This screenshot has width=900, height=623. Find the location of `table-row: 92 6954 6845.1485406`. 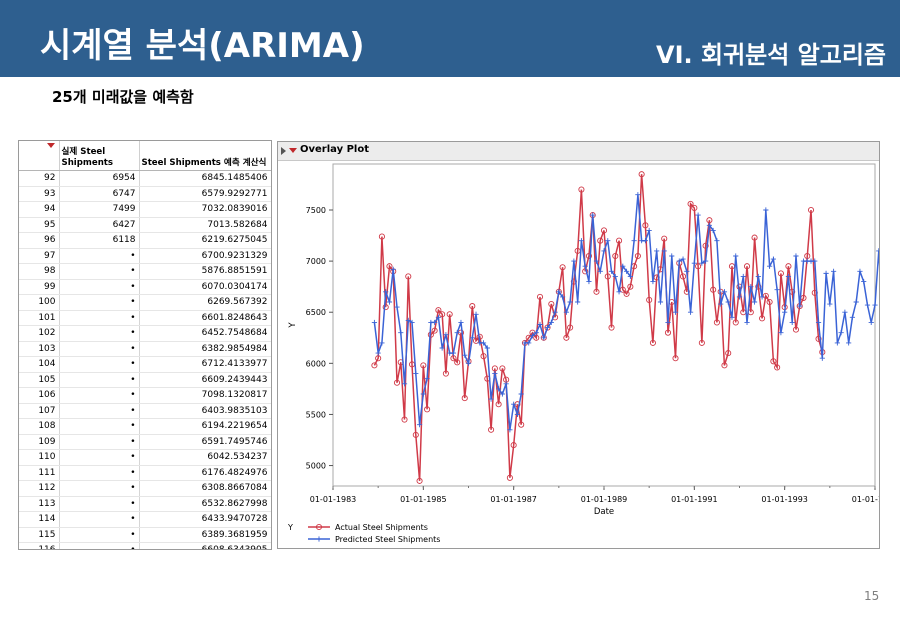

table-row: 92 6954 6845.1485406 is located at coordinates (145, 178).